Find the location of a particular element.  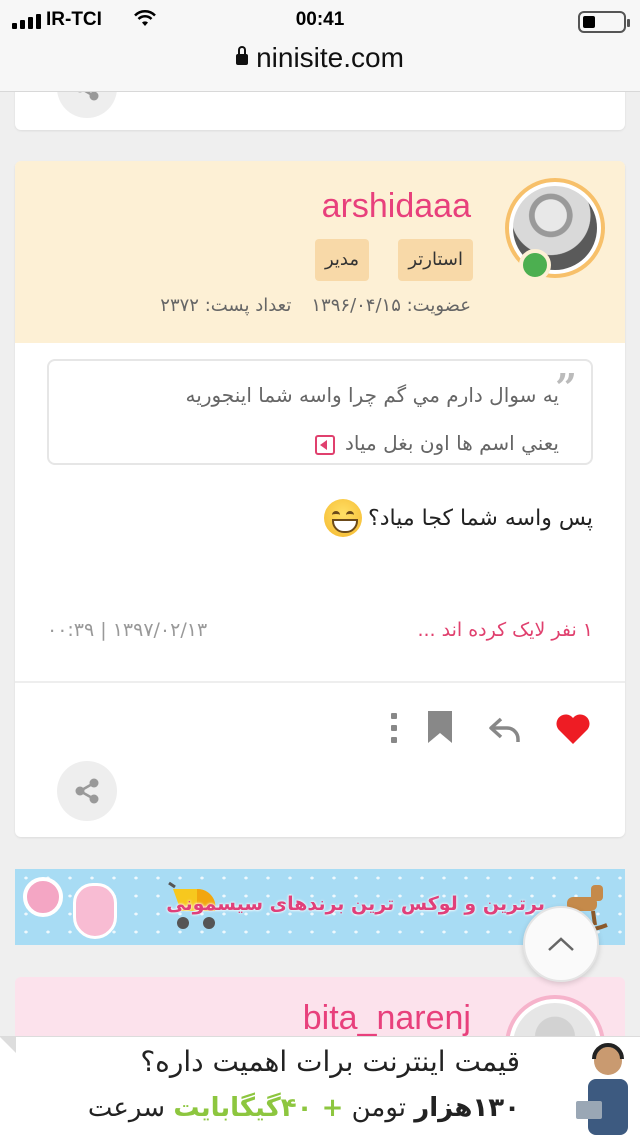

ad-offer: ۱۳۰هزار تومن + ۴۰گیگابایت سرعت is located at coordinates (304, 1108).